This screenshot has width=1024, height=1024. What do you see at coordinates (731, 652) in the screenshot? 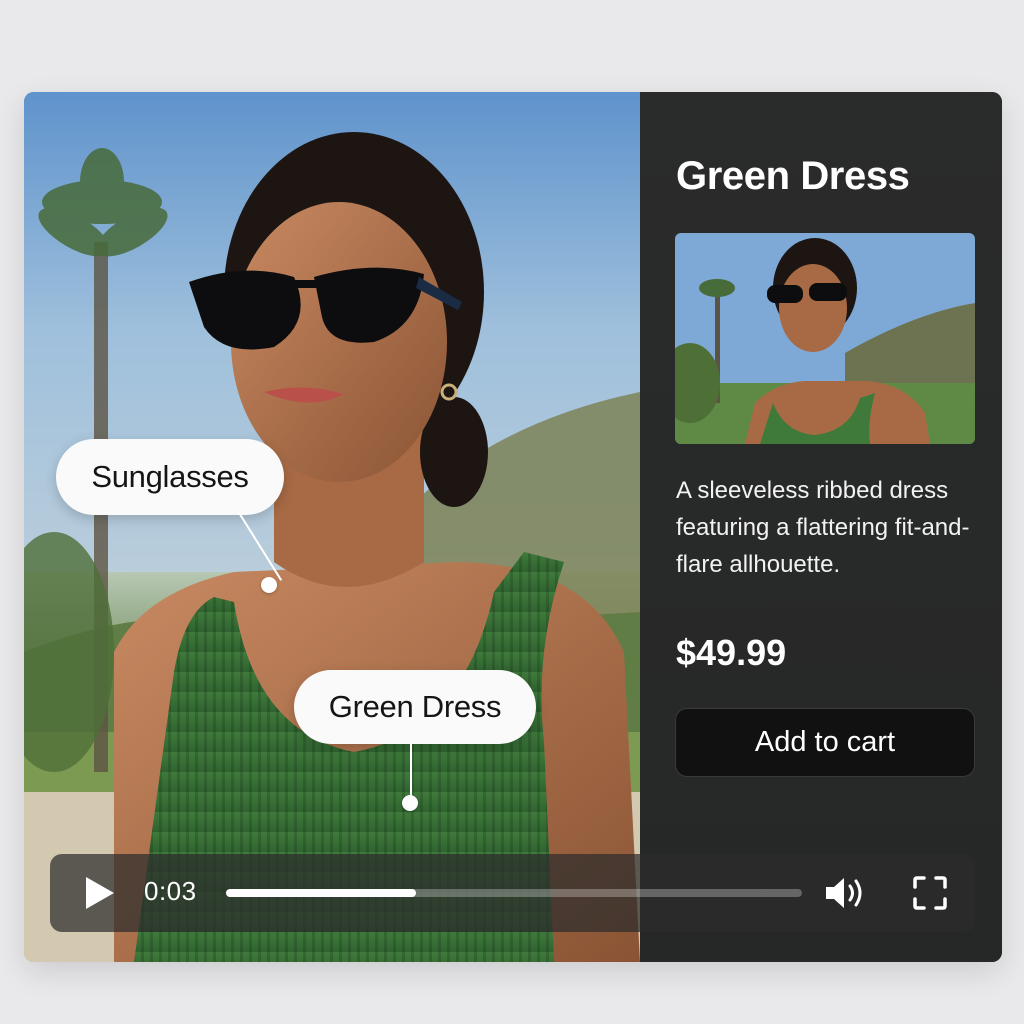
I see `product-price: $49.99` at bounding box center [731, 652].